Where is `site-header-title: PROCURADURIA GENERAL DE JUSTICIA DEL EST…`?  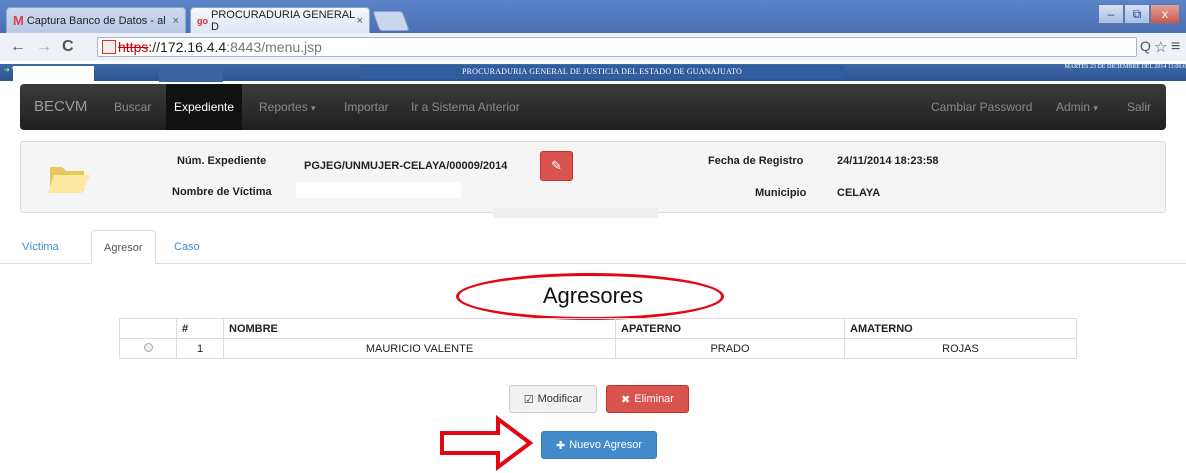 site-header-title: PROCURADURIA GENERAL DE JUSTICIA DEL EST… is located at coordinates (602, 72).